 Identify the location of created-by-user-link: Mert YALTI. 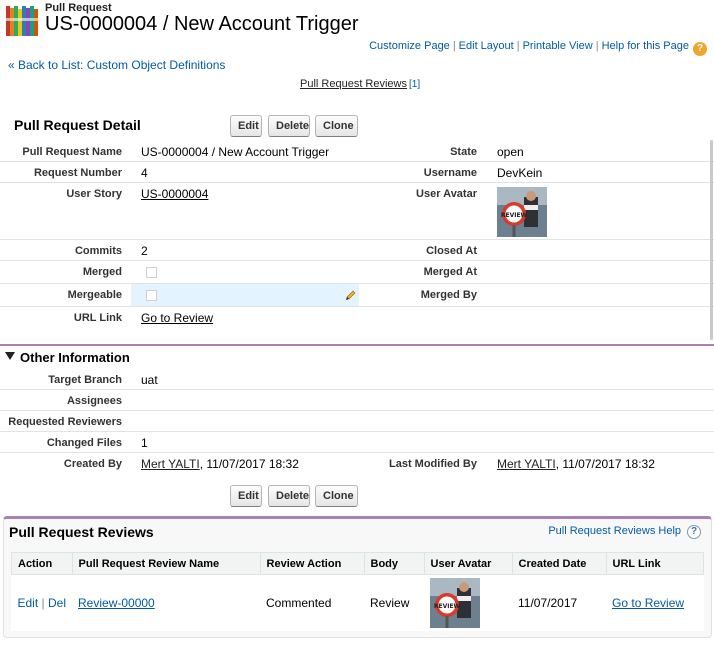
(170, 464).